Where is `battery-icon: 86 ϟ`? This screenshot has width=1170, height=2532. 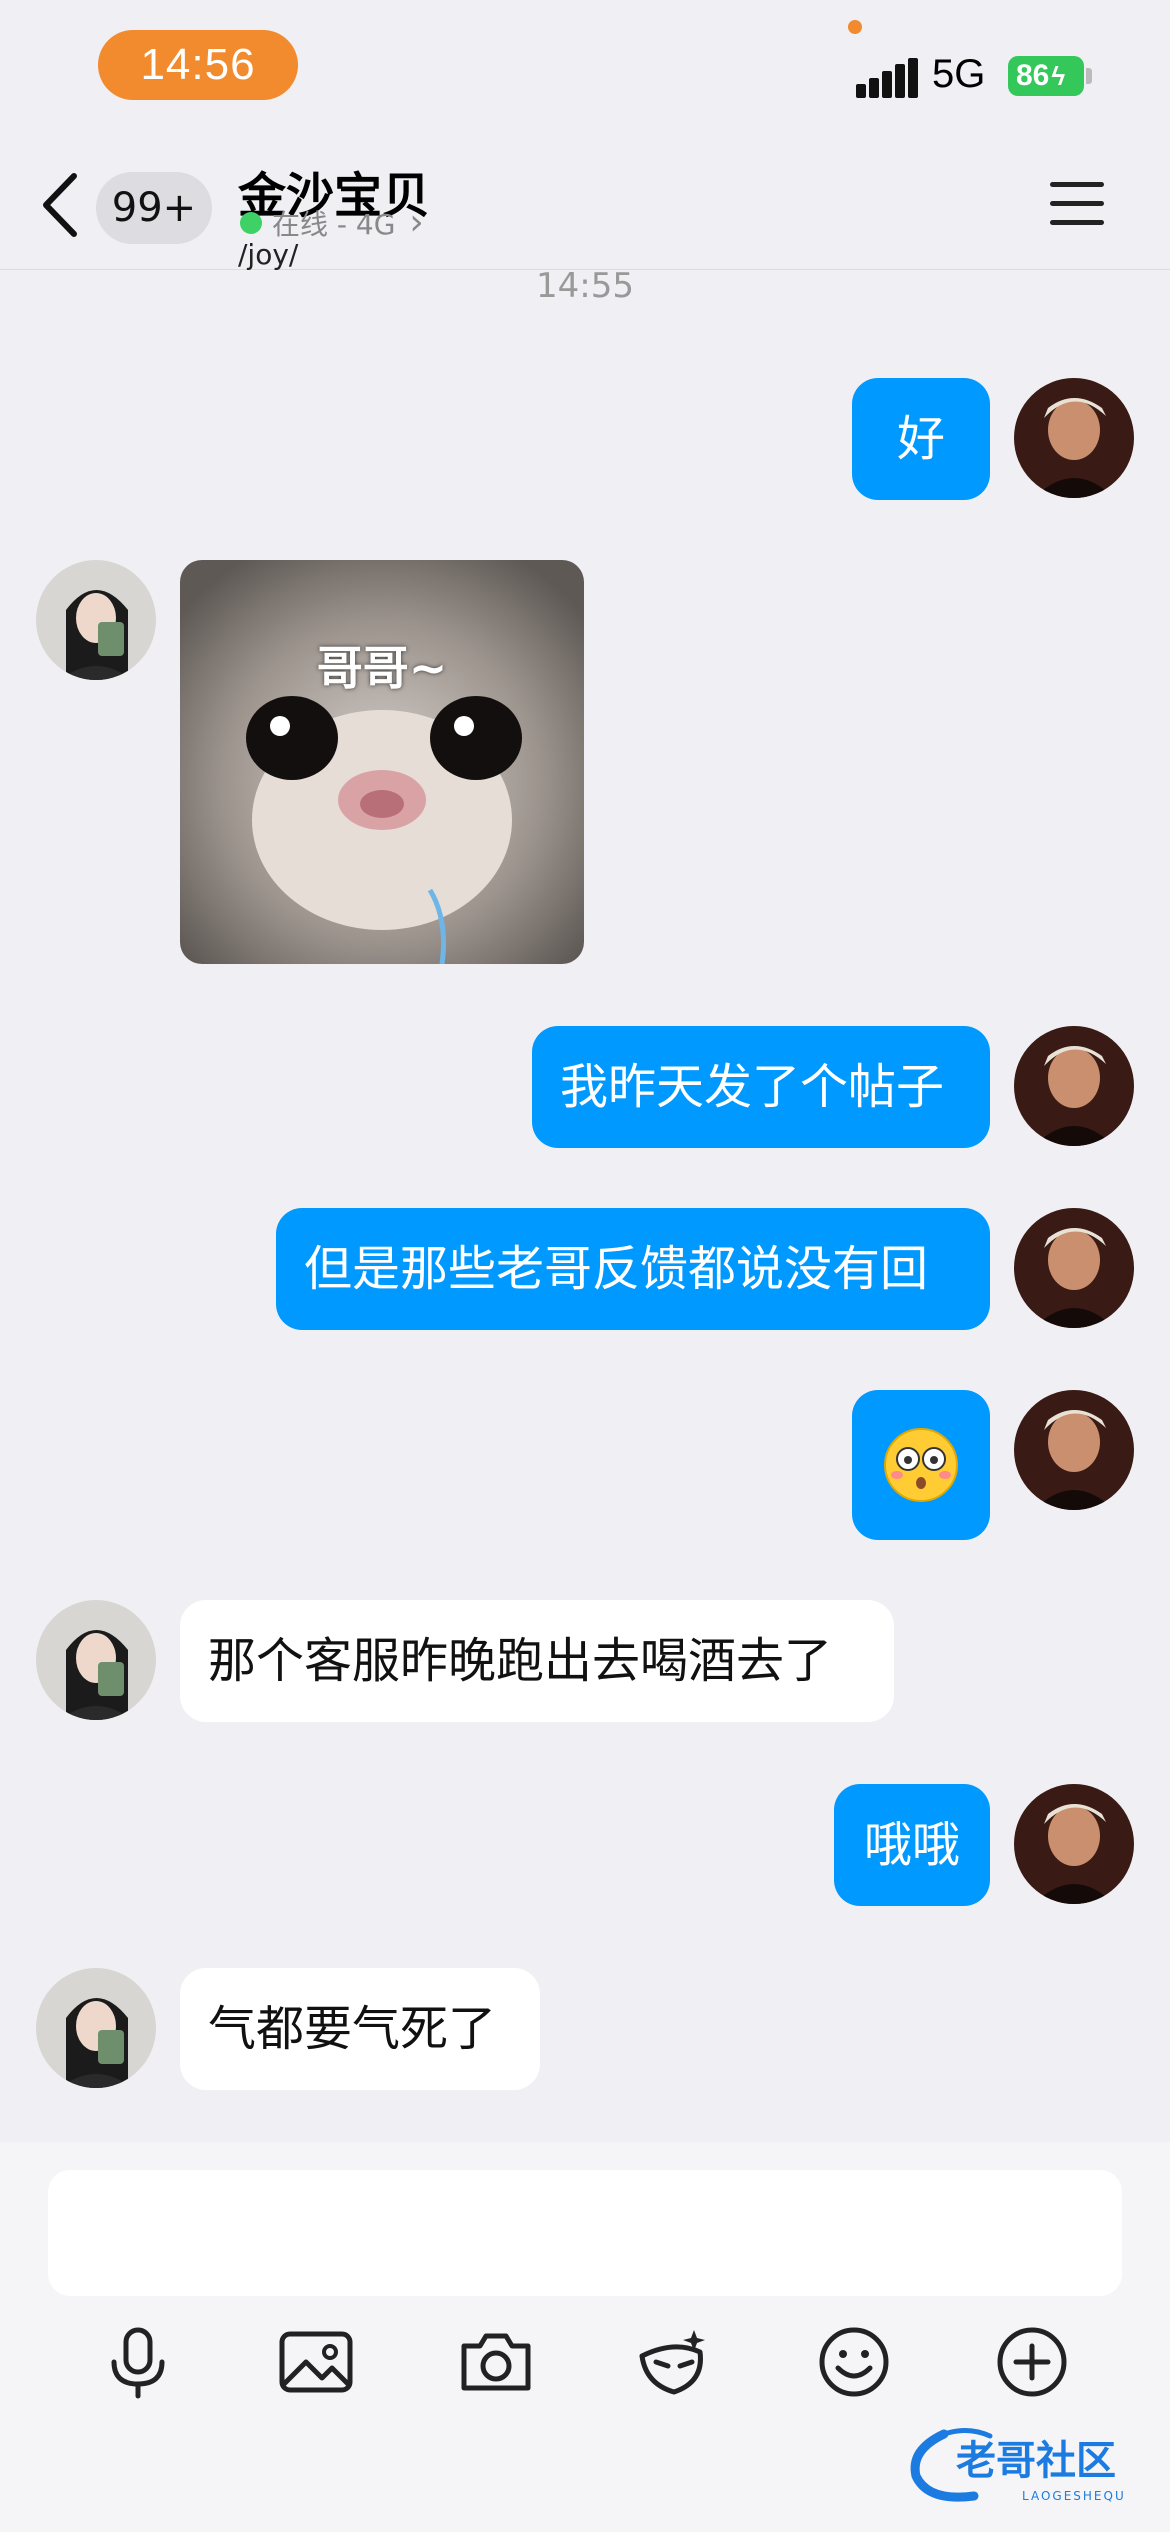 battery-icon: 86 ϟ is located at coordinates (1046, 76).